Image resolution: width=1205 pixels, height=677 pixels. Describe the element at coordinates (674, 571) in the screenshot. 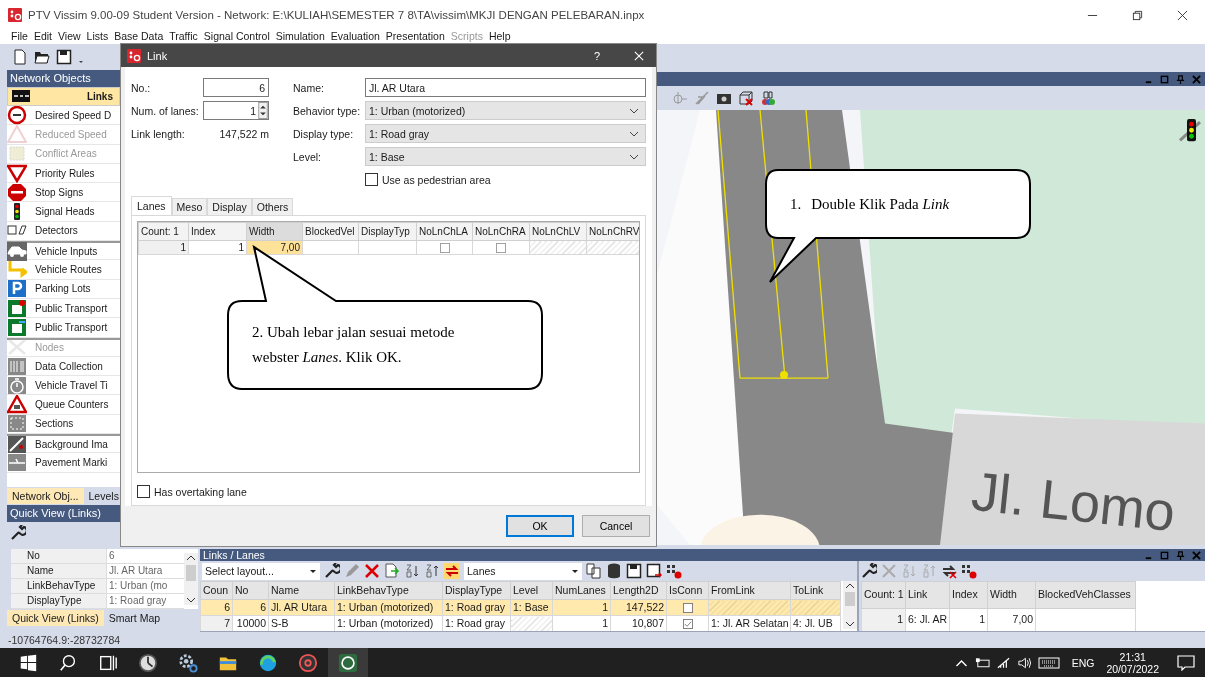

I see `grid-add-icon` at that location.